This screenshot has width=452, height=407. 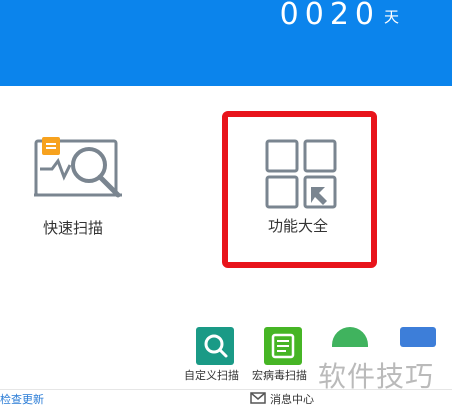 I want to click on quick-scan-tile: 快速扫描, so click(x=78, y=190).